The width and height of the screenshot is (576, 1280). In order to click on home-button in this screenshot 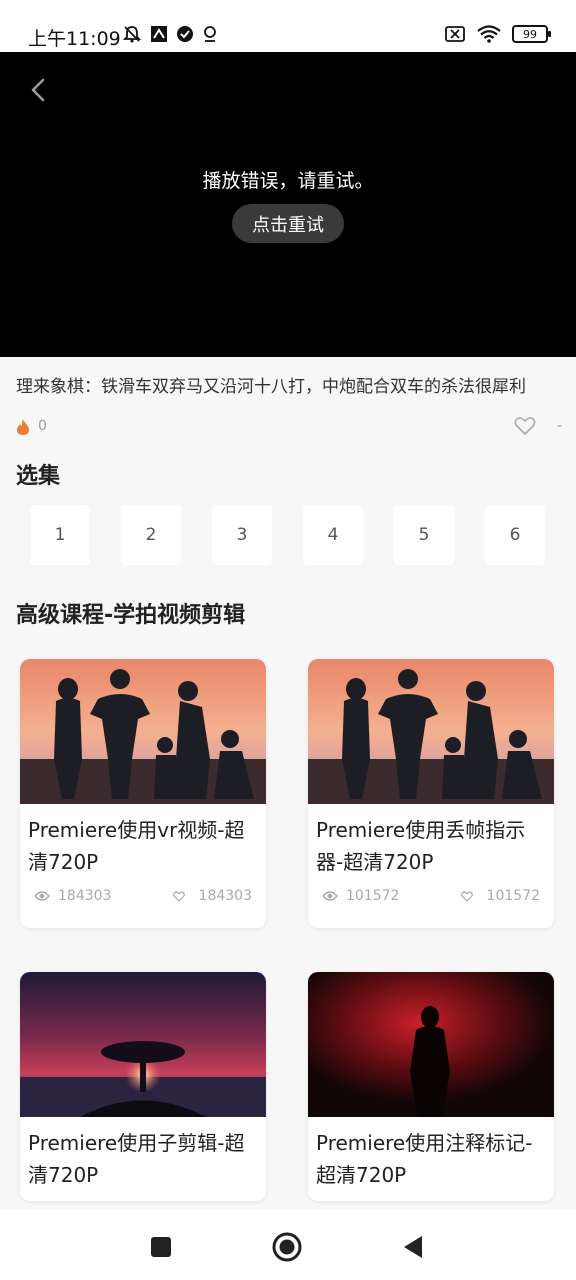, I will do `click(287, 1247)`.